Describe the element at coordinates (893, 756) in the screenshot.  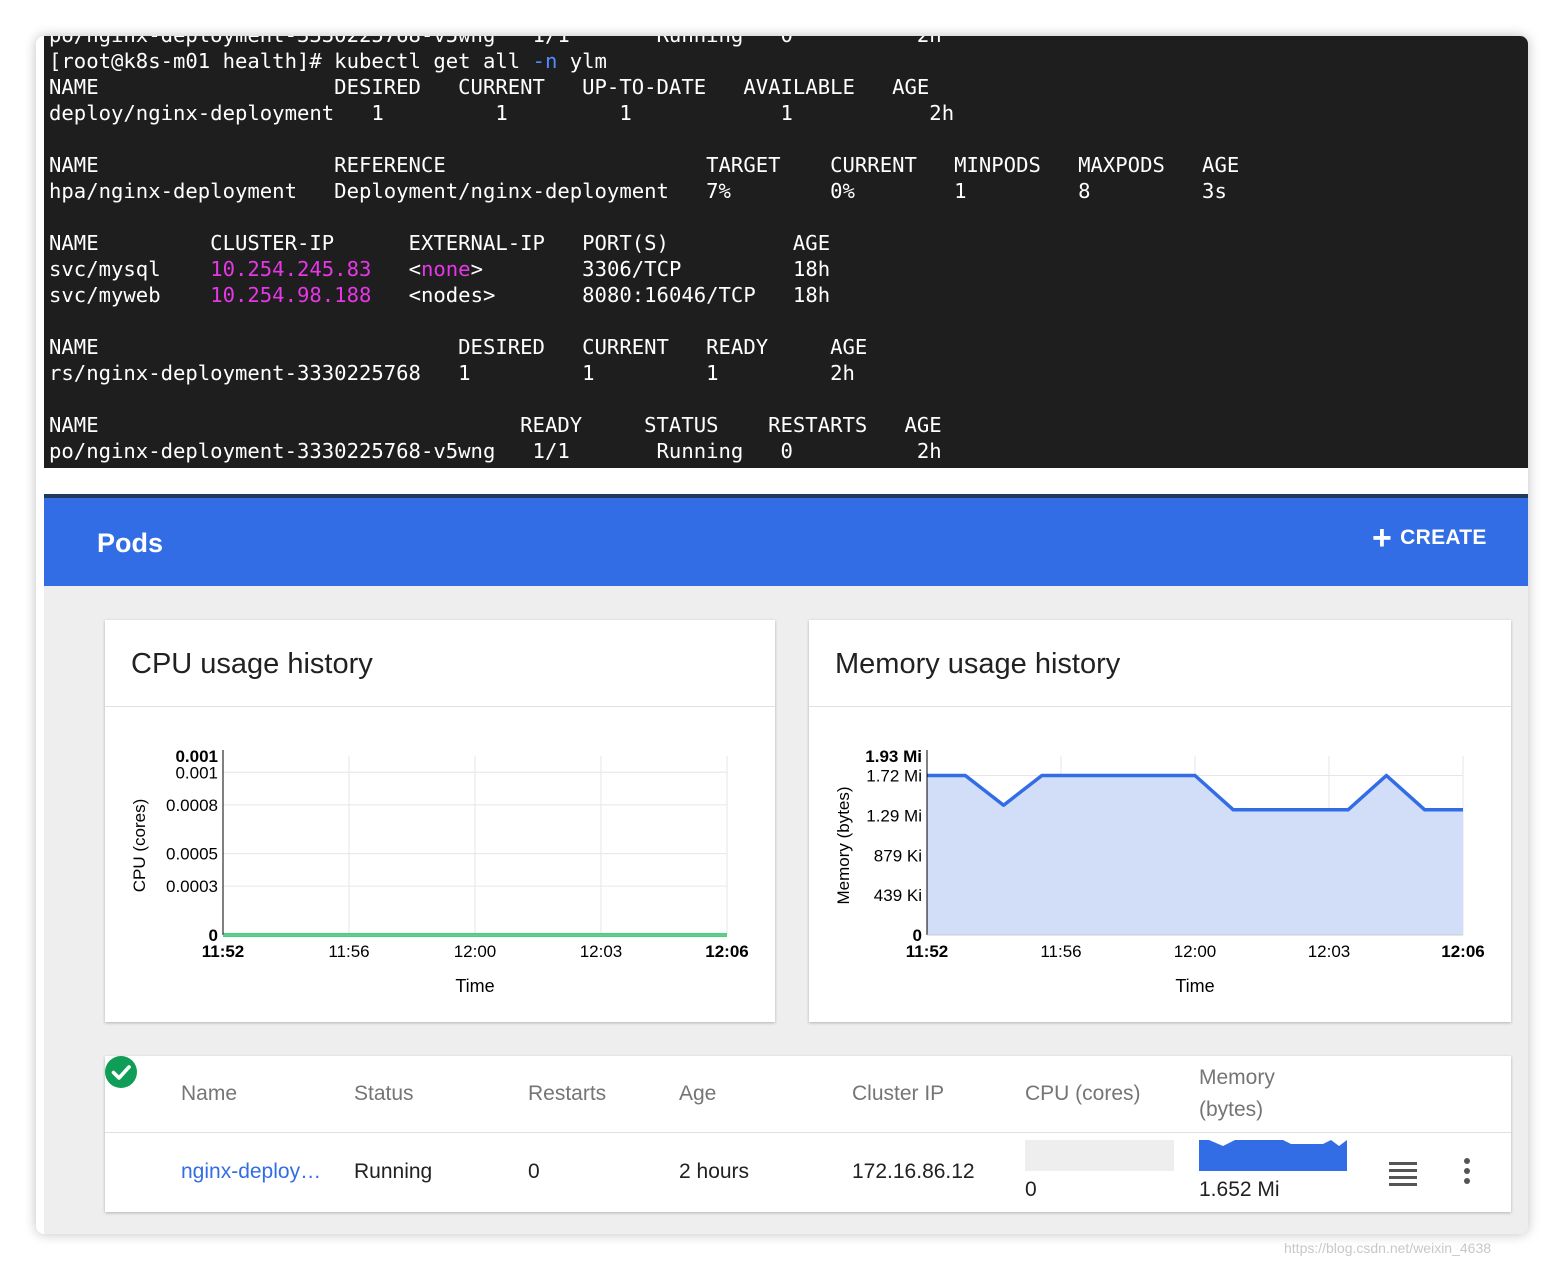
I see `y-tick-label: 1.93 Mi` at that location.